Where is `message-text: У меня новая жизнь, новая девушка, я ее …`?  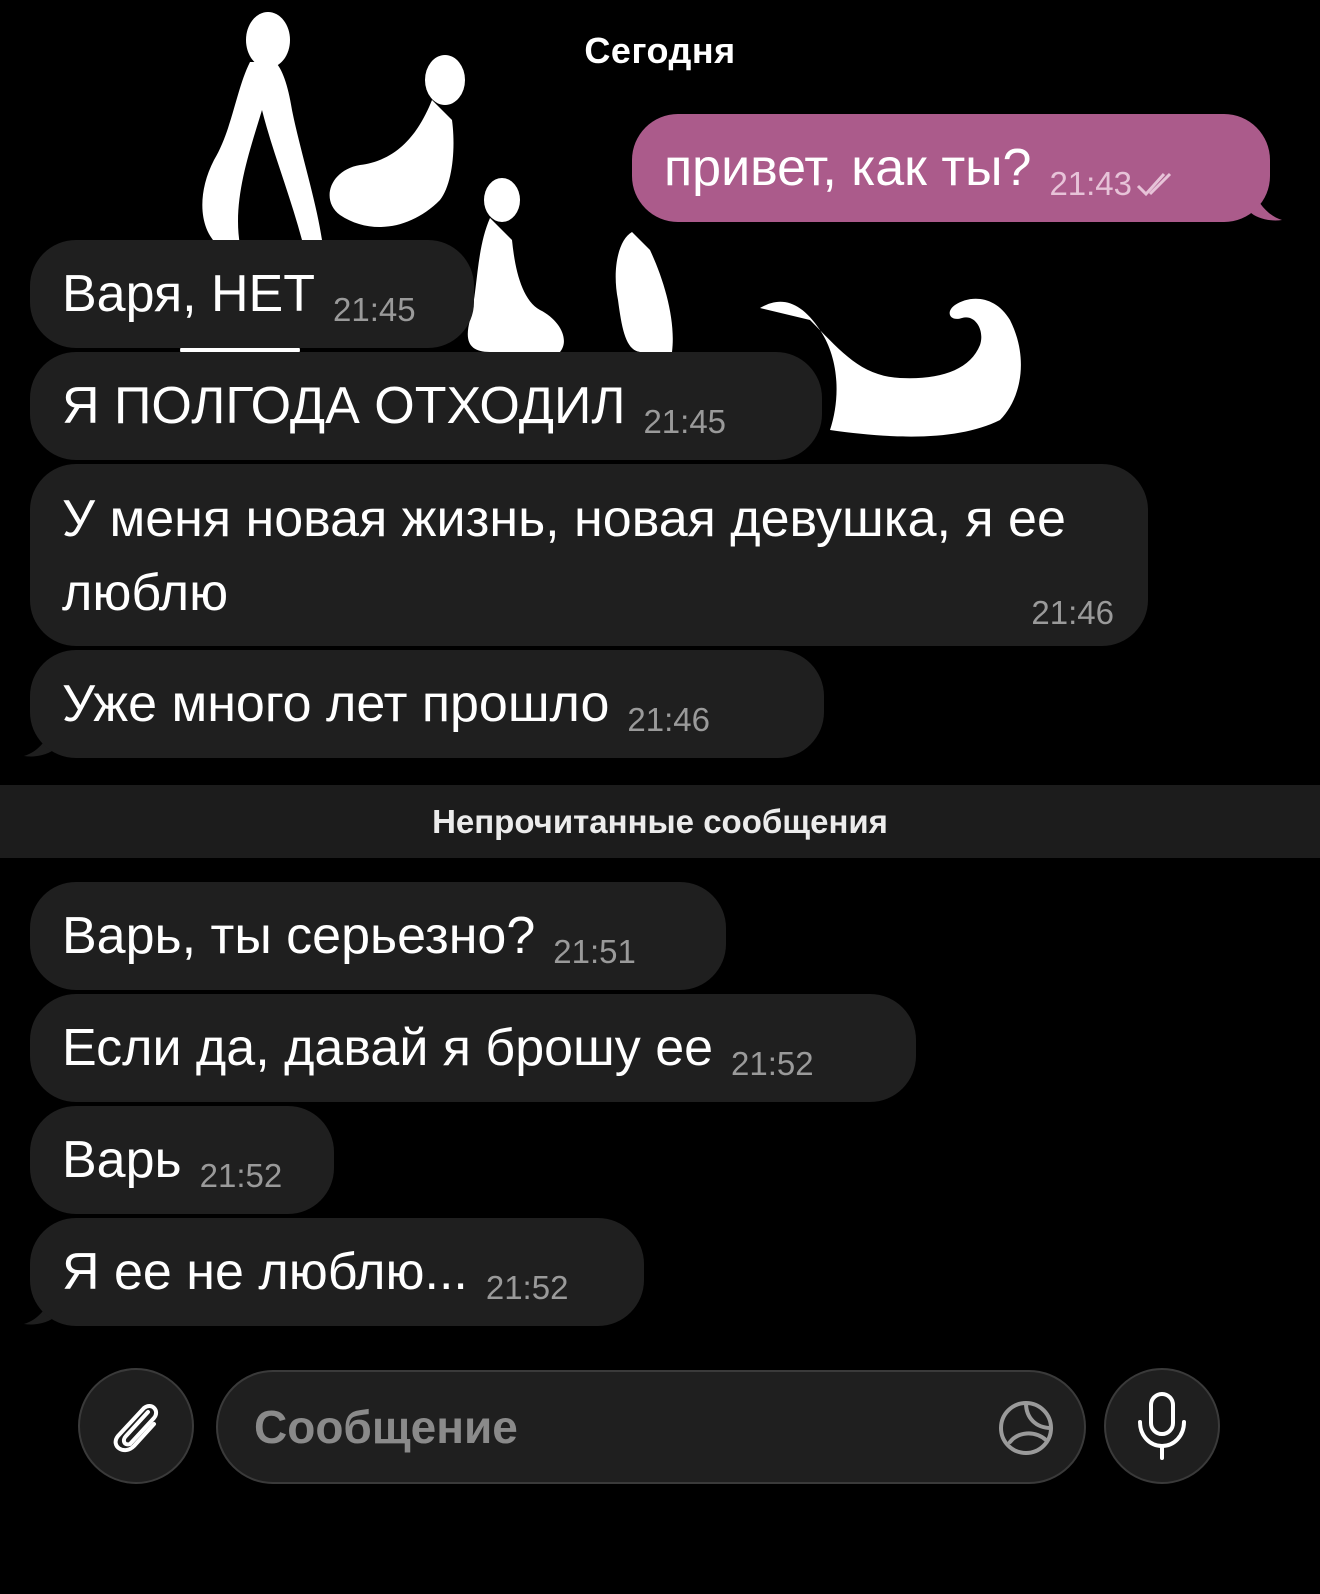
message-text: У меня новая жизнь, новая девушка, я ее … is located at coordinates (564, 556).